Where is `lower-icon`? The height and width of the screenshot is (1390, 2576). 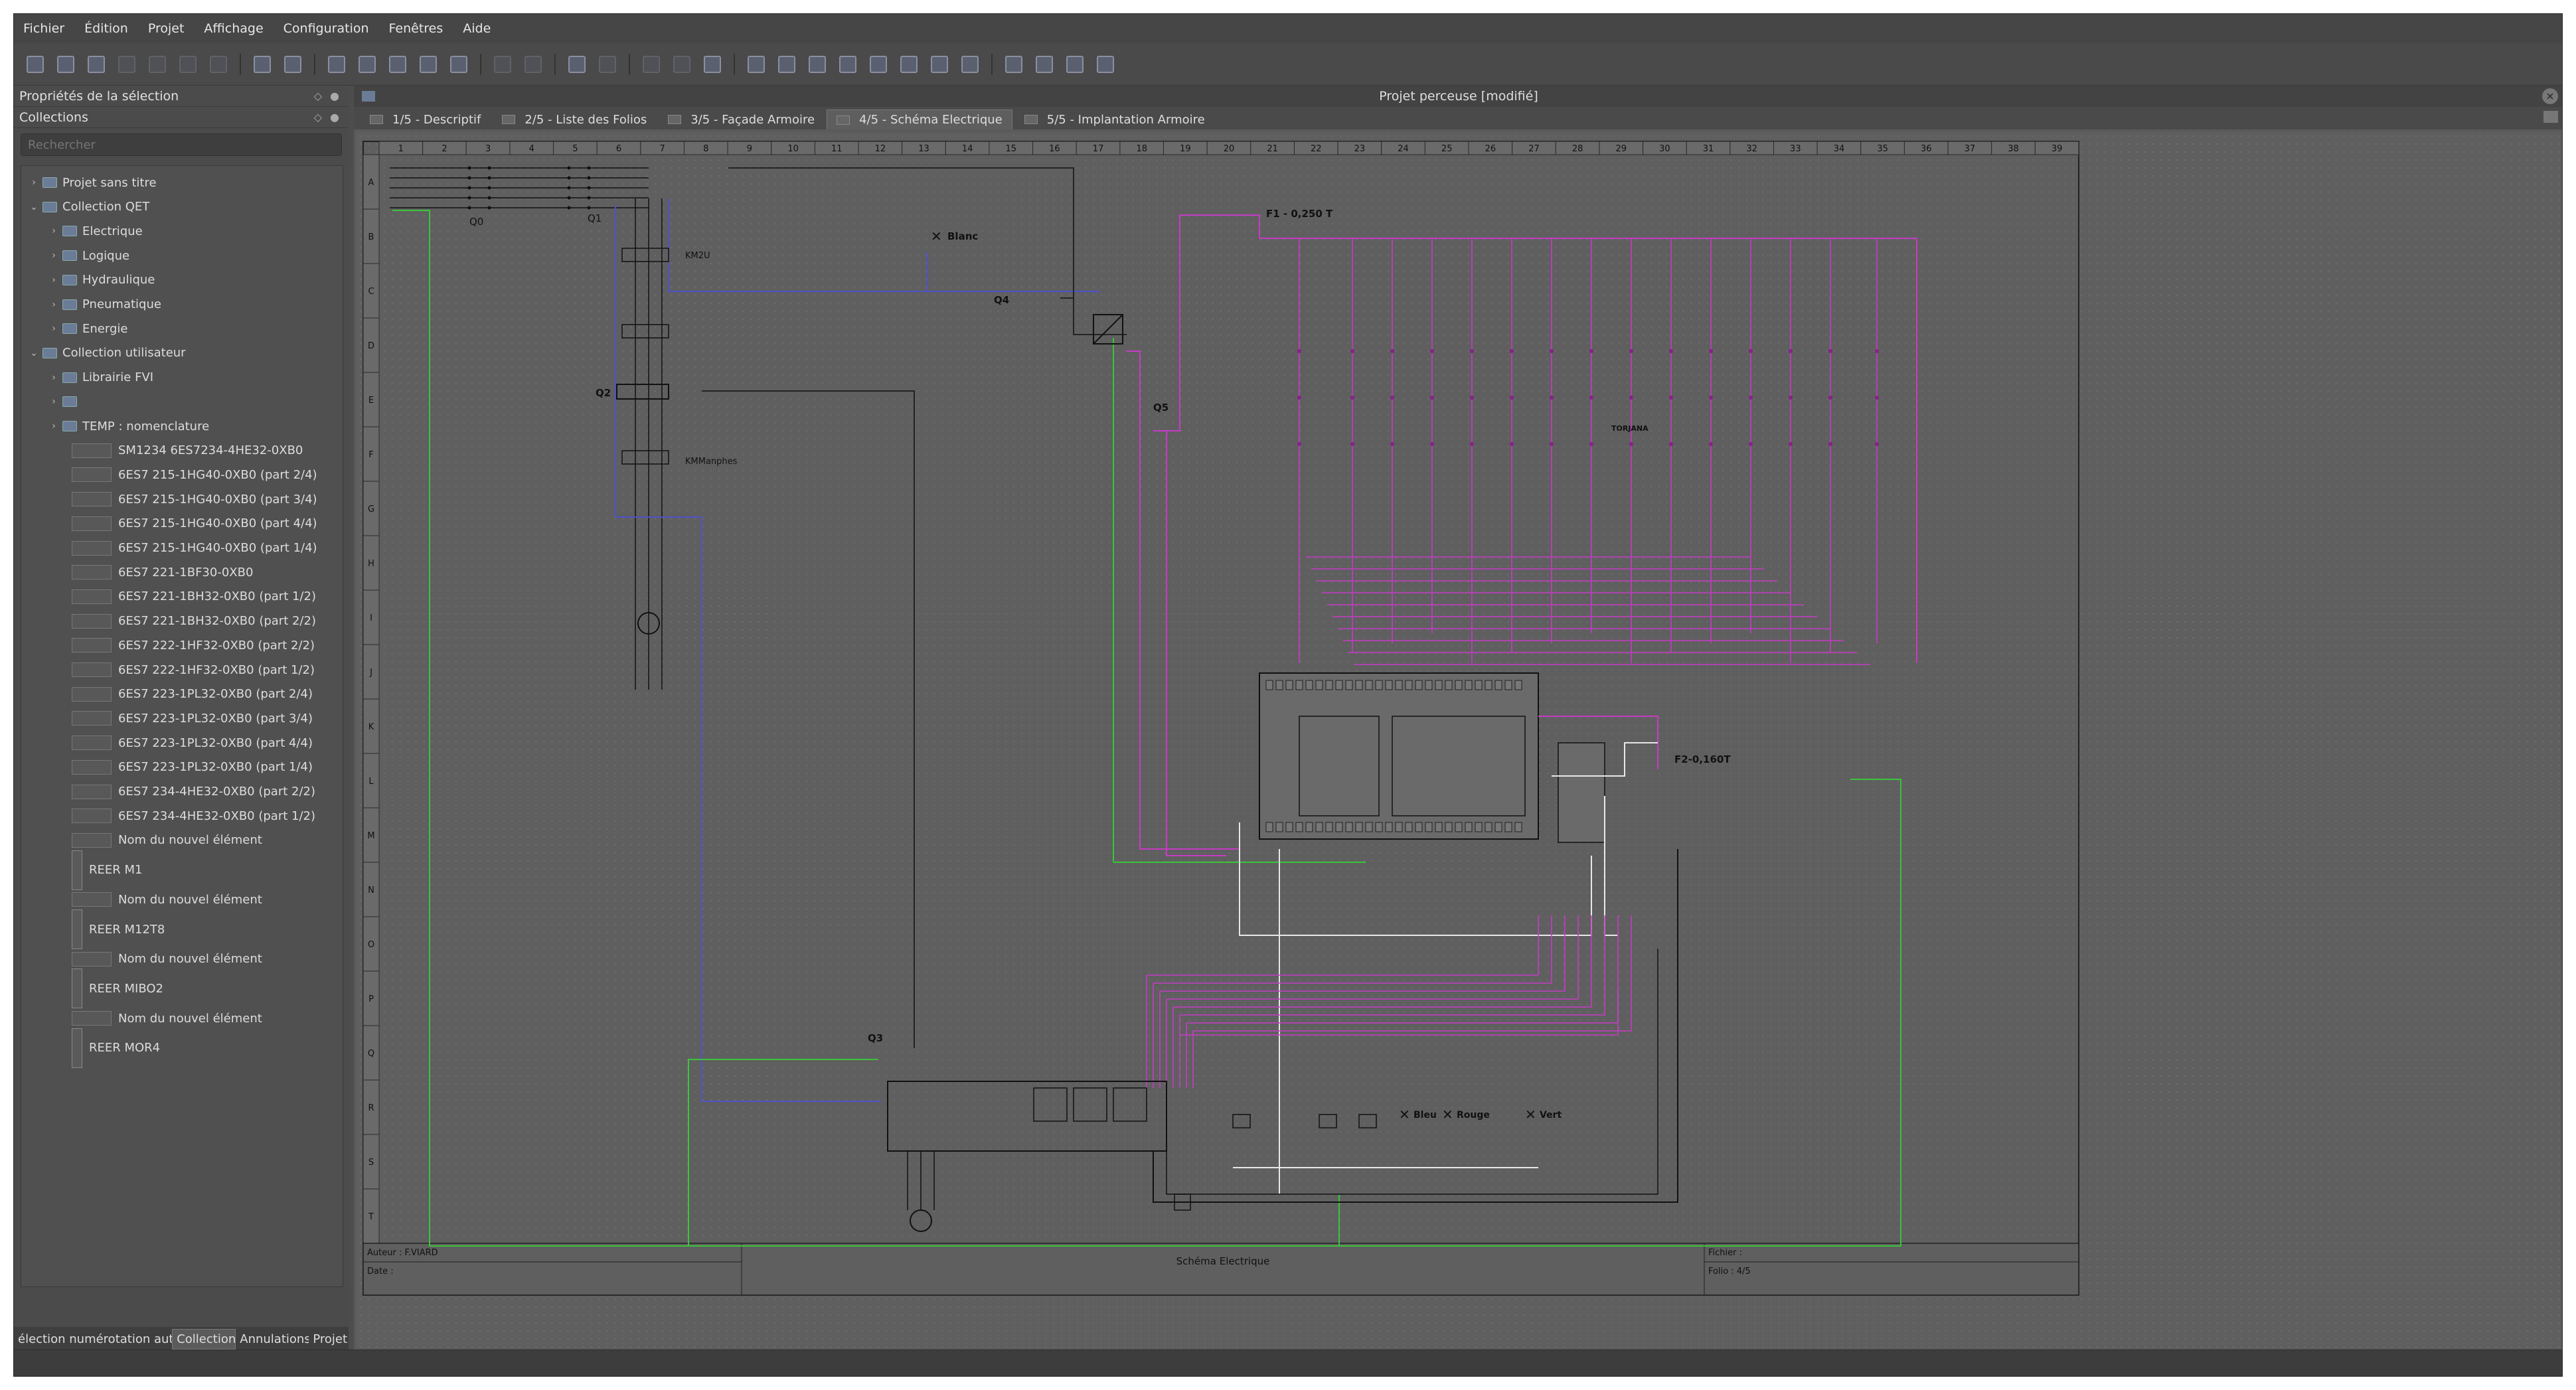
lower-icon is located at coordinates (1074, 64).